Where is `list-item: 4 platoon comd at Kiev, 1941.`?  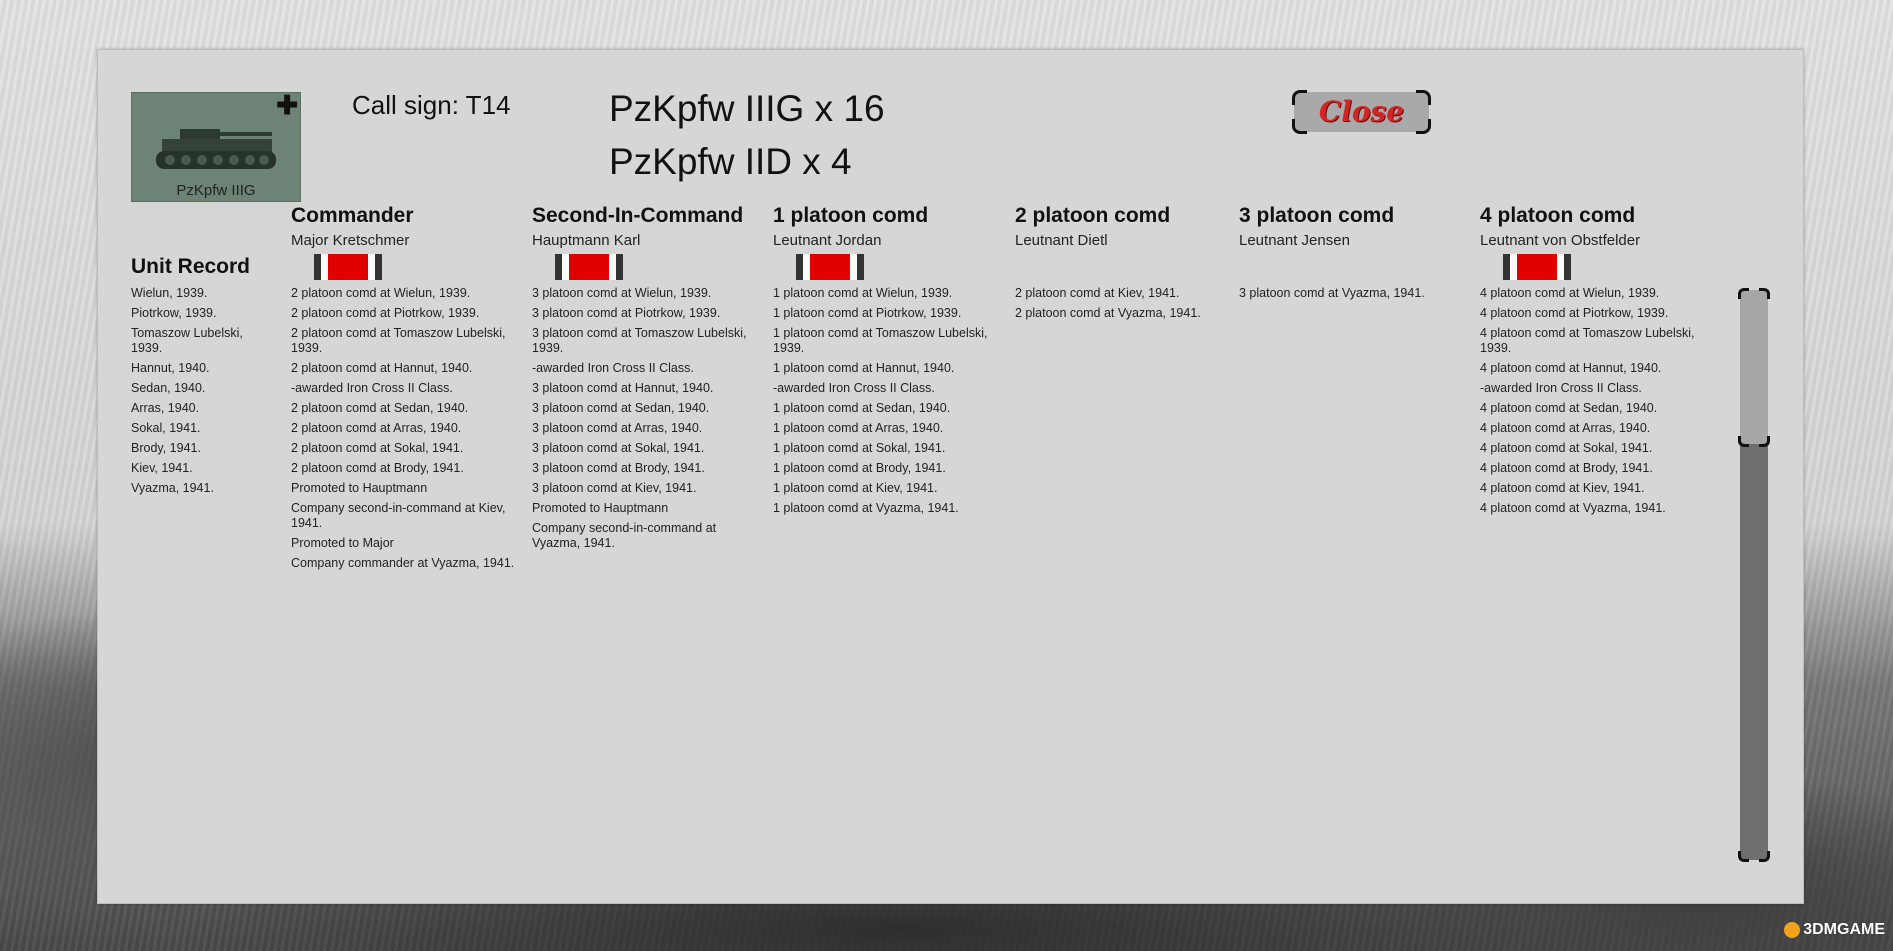 list-item: 4 platoon comd at Kiev, 1941. is located at coordinates (1562, 488).